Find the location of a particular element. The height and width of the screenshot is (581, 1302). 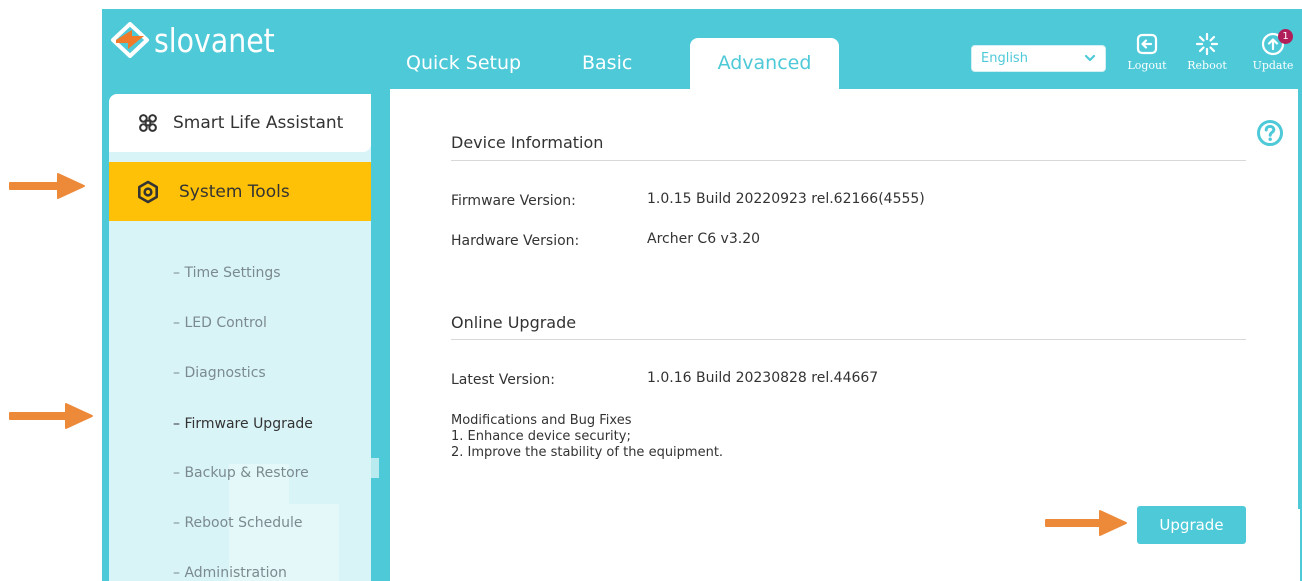

sidebar-item-label: System Tools is located at coordinates (234, 191).